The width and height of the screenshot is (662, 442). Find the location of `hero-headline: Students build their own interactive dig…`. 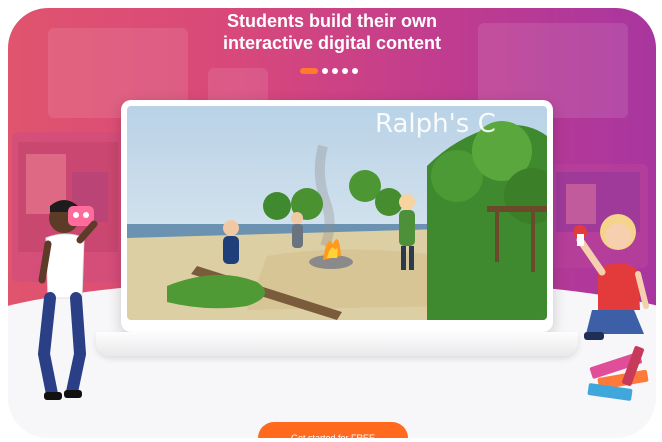

hero-headline: Students build their own interactive dig… is located at coordinates (332, 32).